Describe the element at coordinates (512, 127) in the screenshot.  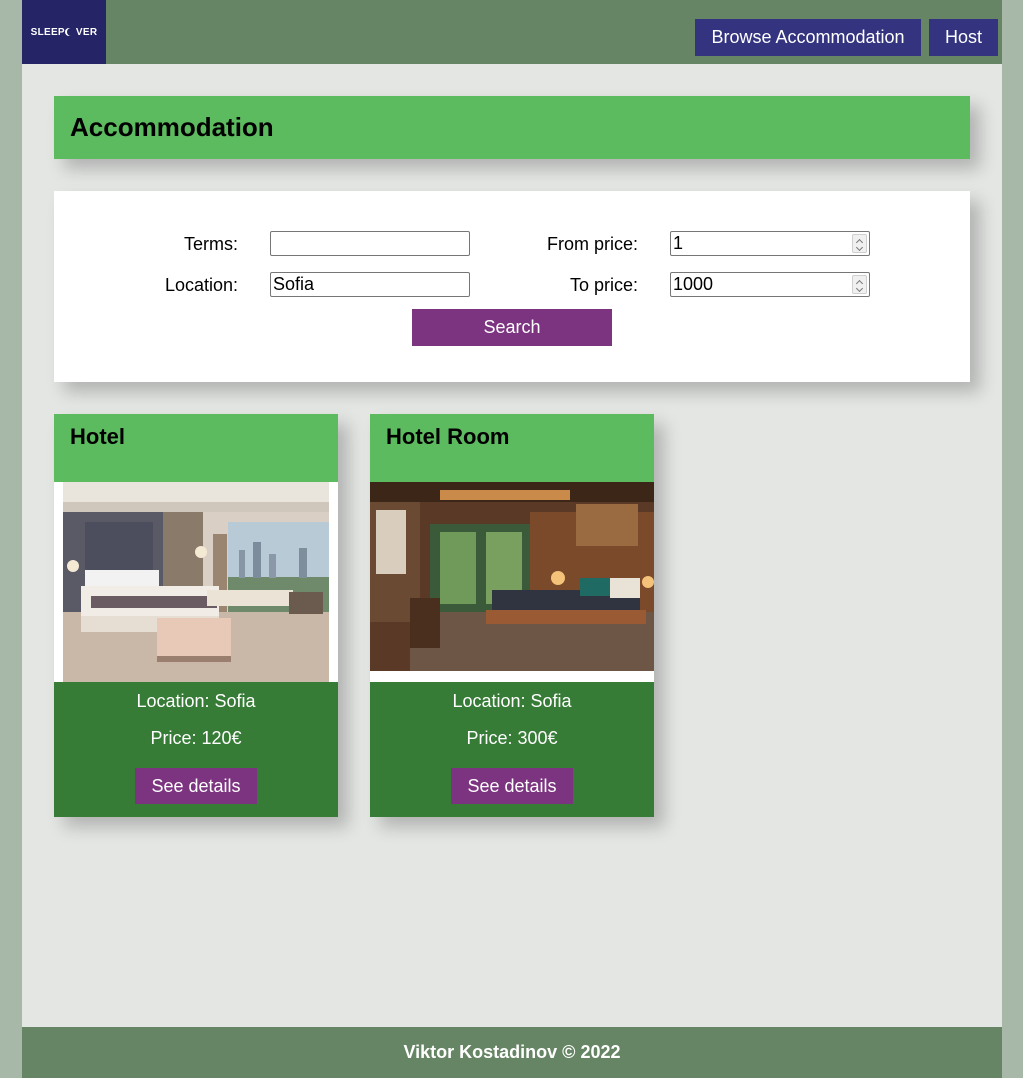
I see `page-title-bar: Accommodation` at that location.